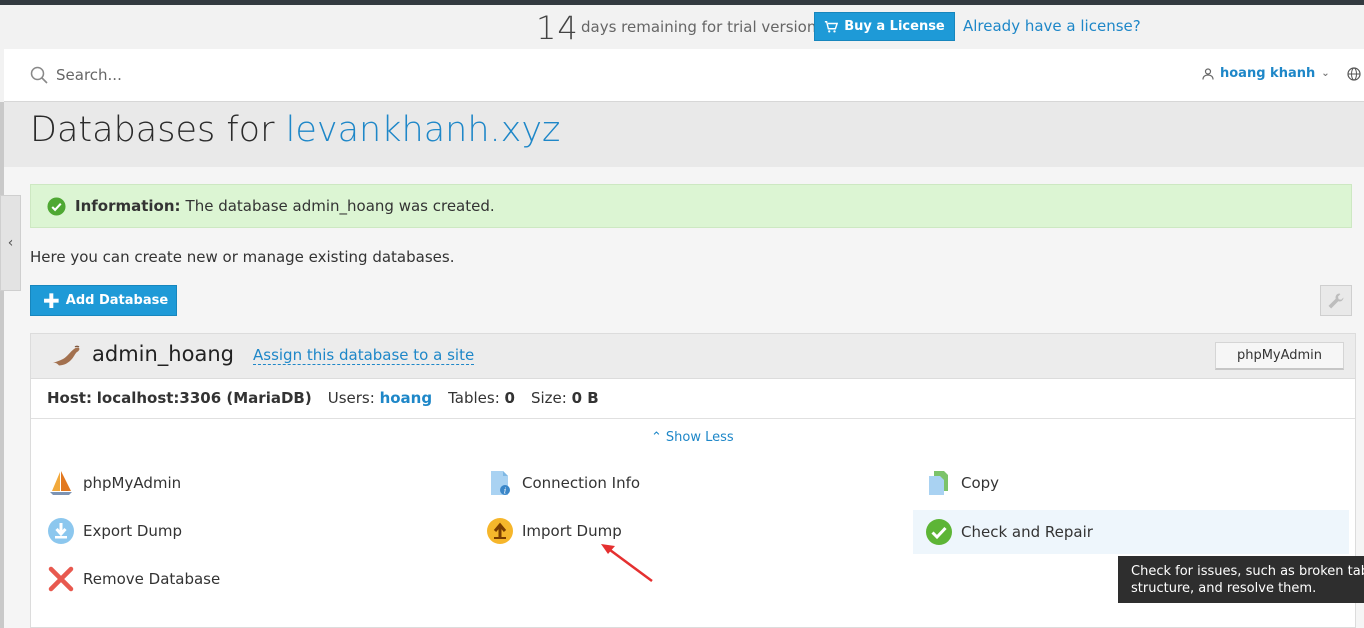 The height and width of the screenshot is (628, 1364). What do you see at coordinates (1131, 532) in the screenshot?
I see `action-check-repair: Check and Repair` at bounding box center [1131, 532].